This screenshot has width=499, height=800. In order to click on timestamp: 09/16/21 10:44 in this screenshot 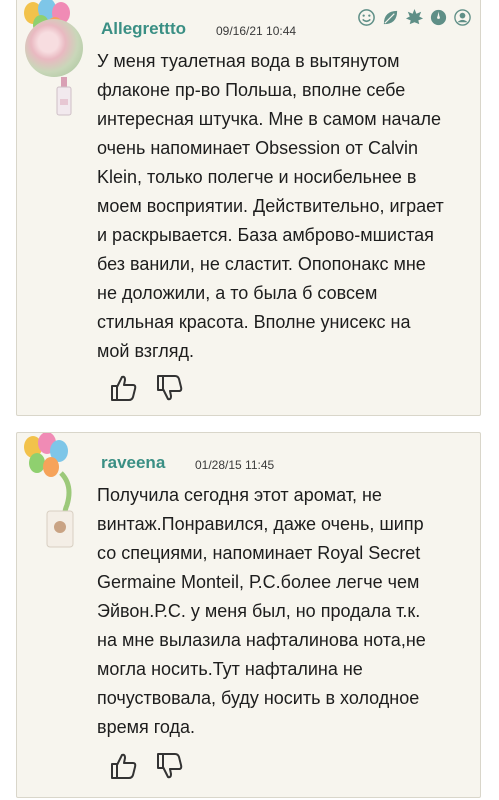, I will do `click(256, 31)`.